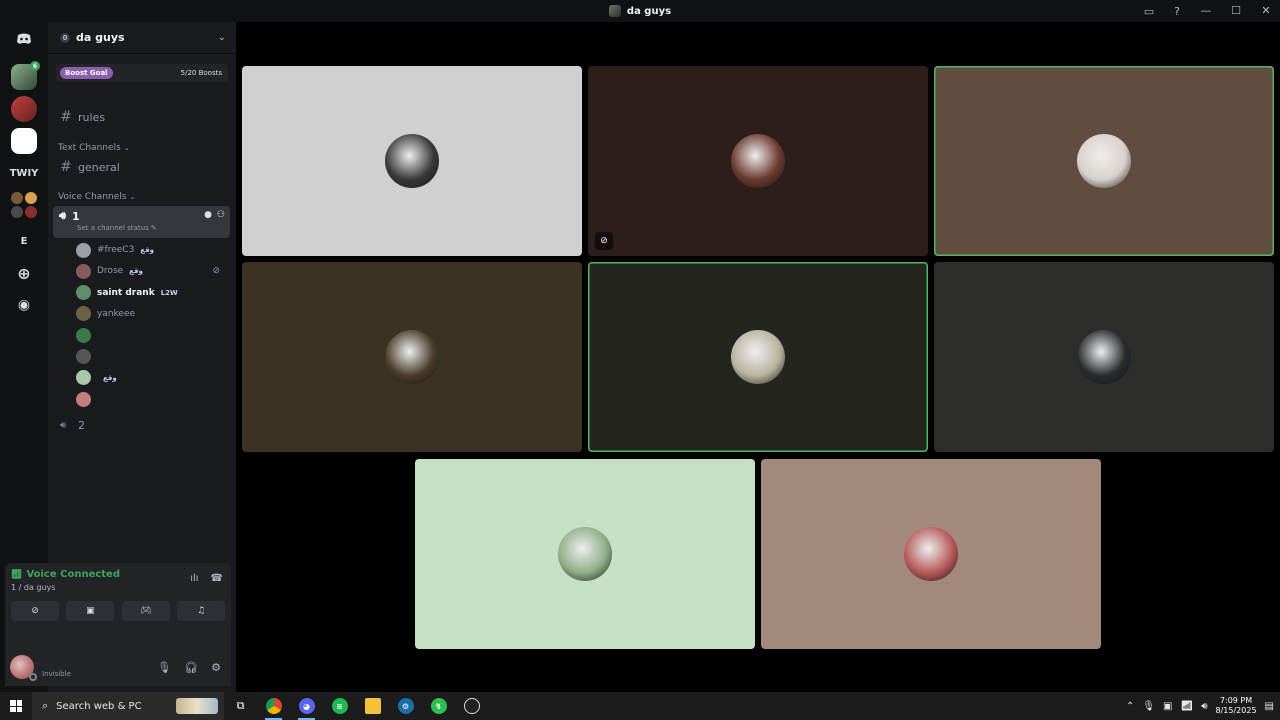 This screenshot has height=720, width=1280. I want to click on voice-member: وقع, so click(151, 378).